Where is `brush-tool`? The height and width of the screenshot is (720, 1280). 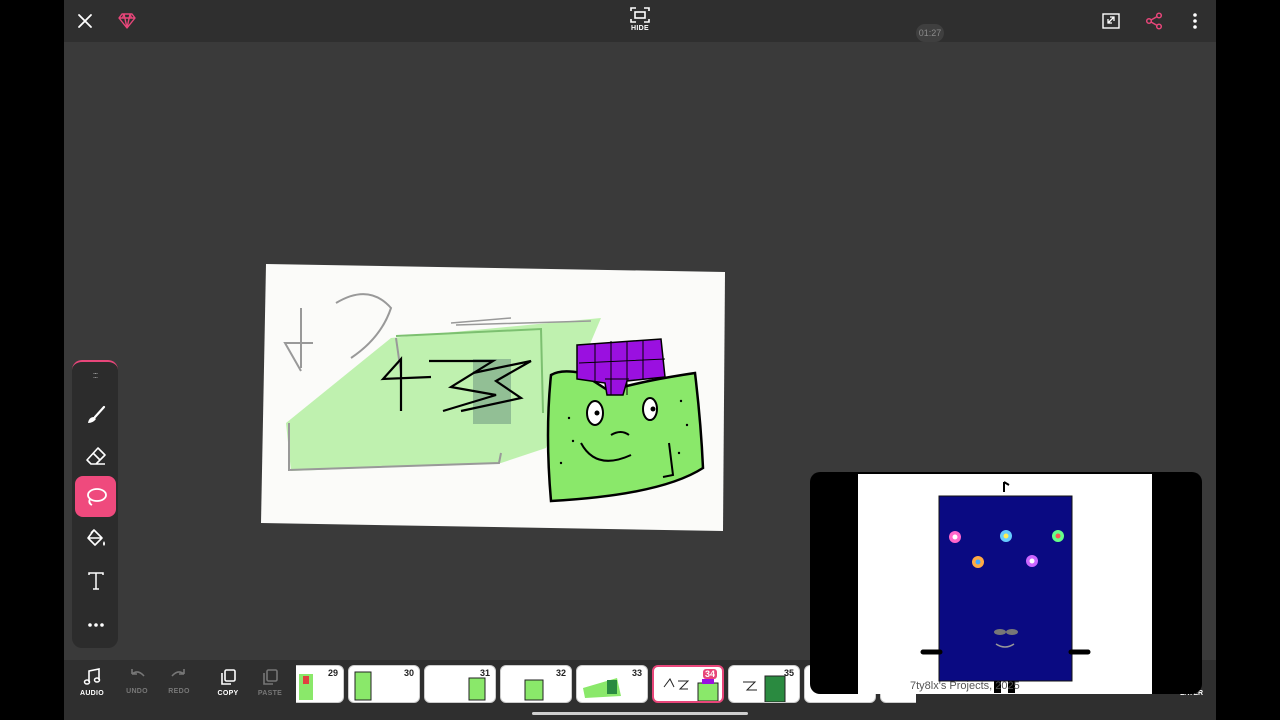
brush-tool is located at coordinates (95, 414).